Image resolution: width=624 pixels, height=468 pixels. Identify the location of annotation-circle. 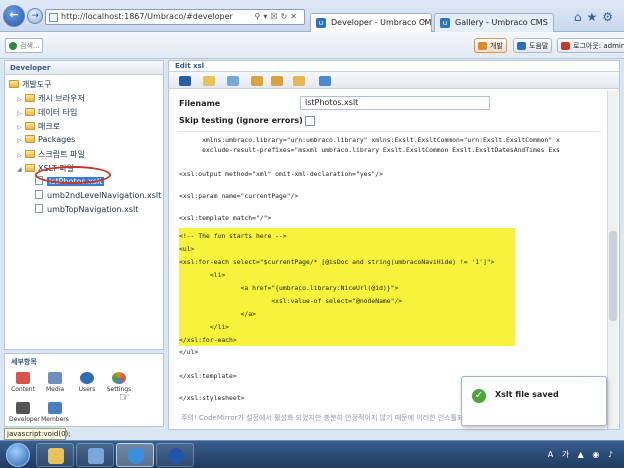
(73, 175).